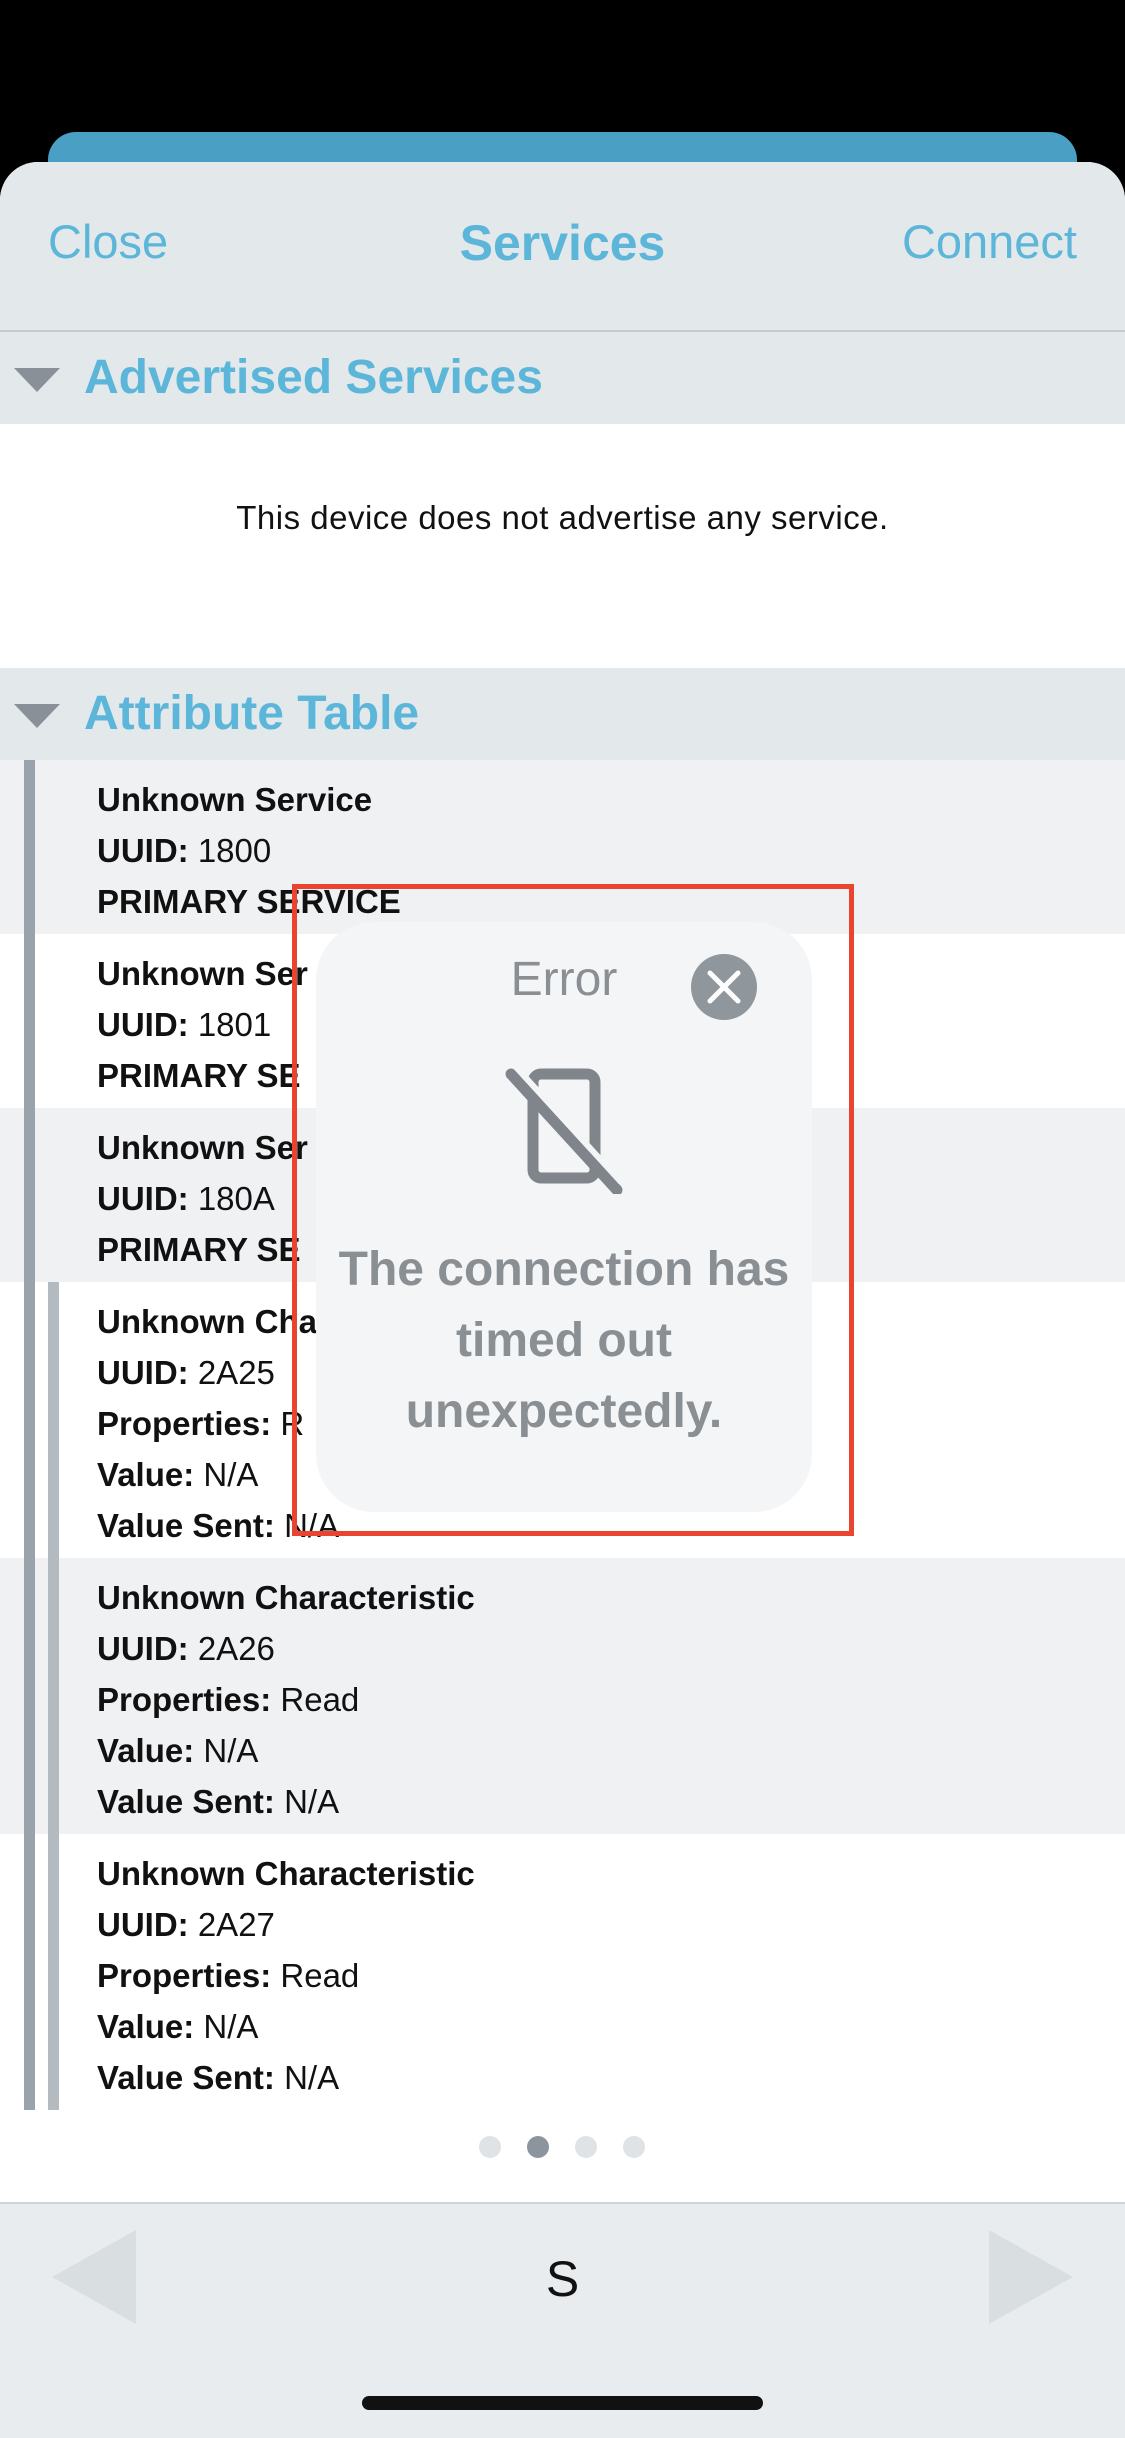 This screenshot has width=1125, height=2438. What do you see at coordinates (562, 247) in the screenshot?
I see `navigation-bar: Close Services Connect` at bounding box center [562, 247].